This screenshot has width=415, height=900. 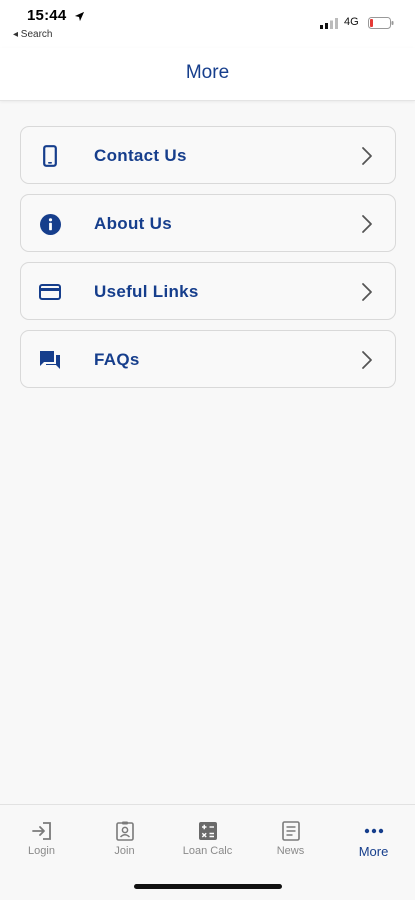 I want to click on menu-item-label: Useful Links, so click(x=146, y=291).